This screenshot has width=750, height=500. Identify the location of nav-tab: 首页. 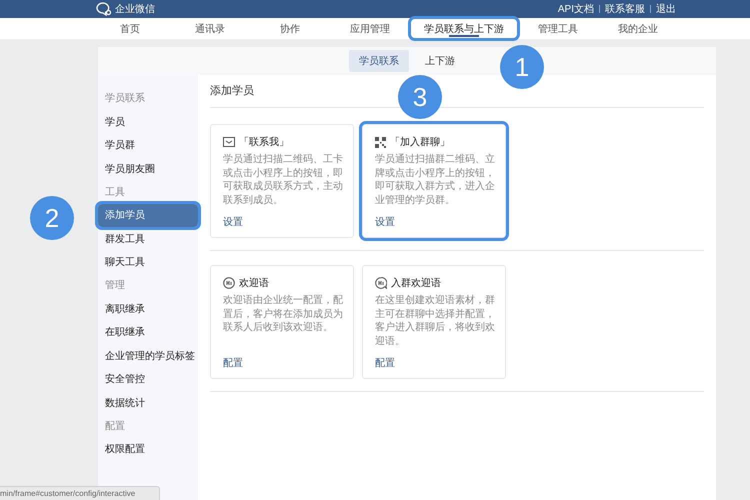
(130, 28).